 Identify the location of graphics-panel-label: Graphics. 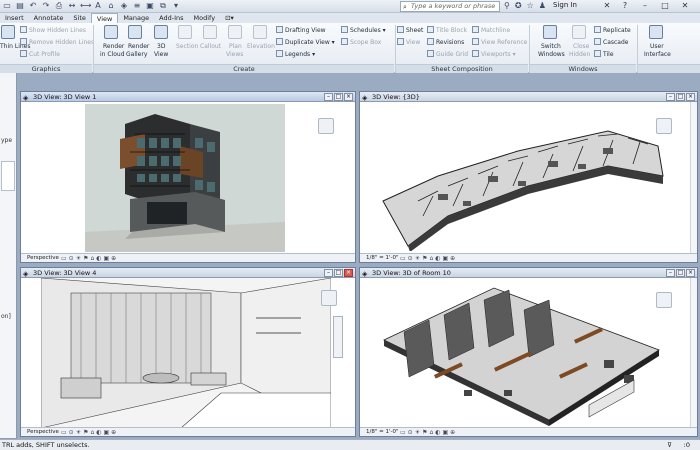
(46, 68).